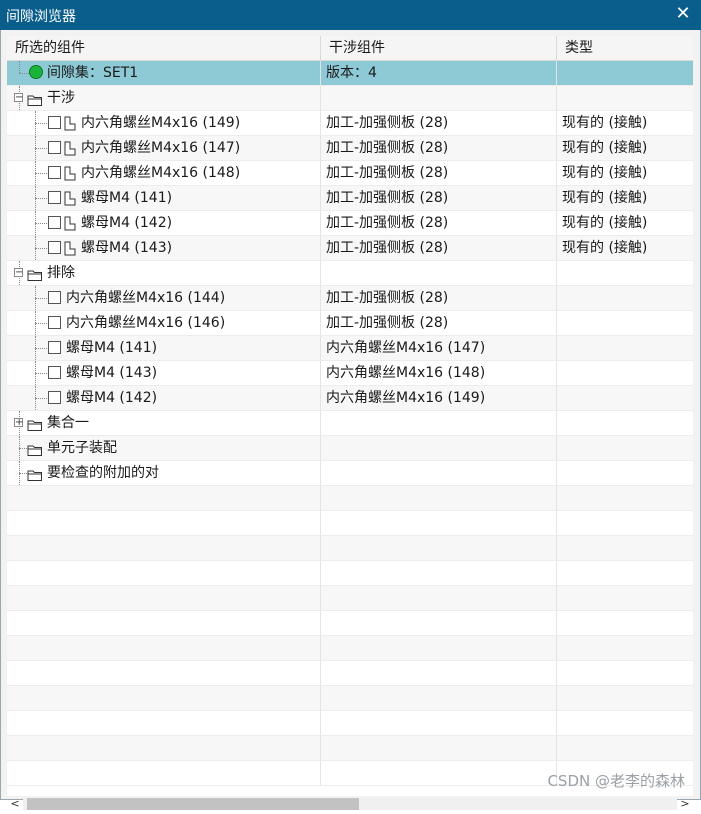  Describe the element at coordinates (41, 17) in the screenshot. I see `window-title: 间隙浏览器` at that location.